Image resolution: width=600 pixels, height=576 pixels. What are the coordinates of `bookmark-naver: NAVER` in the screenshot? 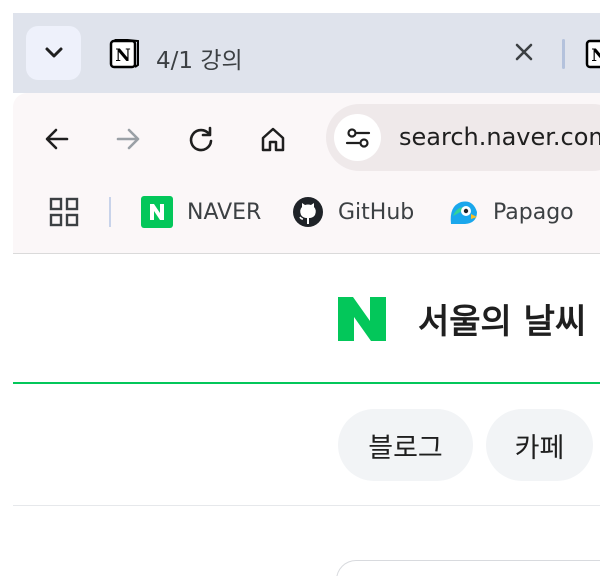 It's located at (201, 212).